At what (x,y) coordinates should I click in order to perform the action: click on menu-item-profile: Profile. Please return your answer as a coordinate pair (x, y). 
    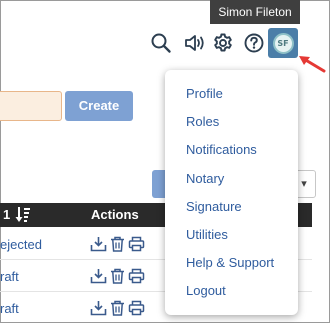
    Looking at the image, I should click on (231, 94).